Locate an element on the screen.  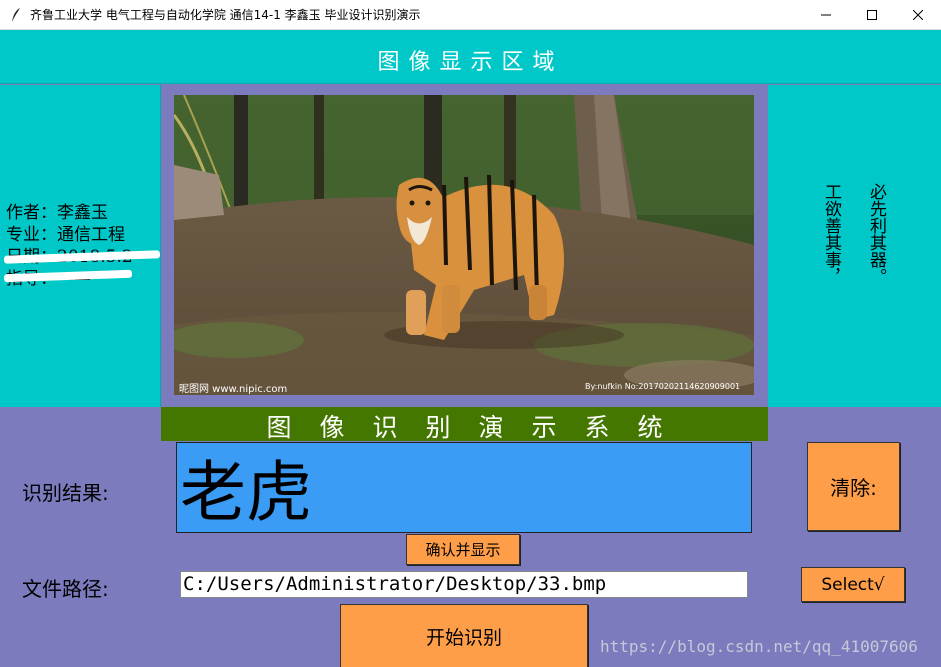
maximize-icon is located at coordinates (872, 15).